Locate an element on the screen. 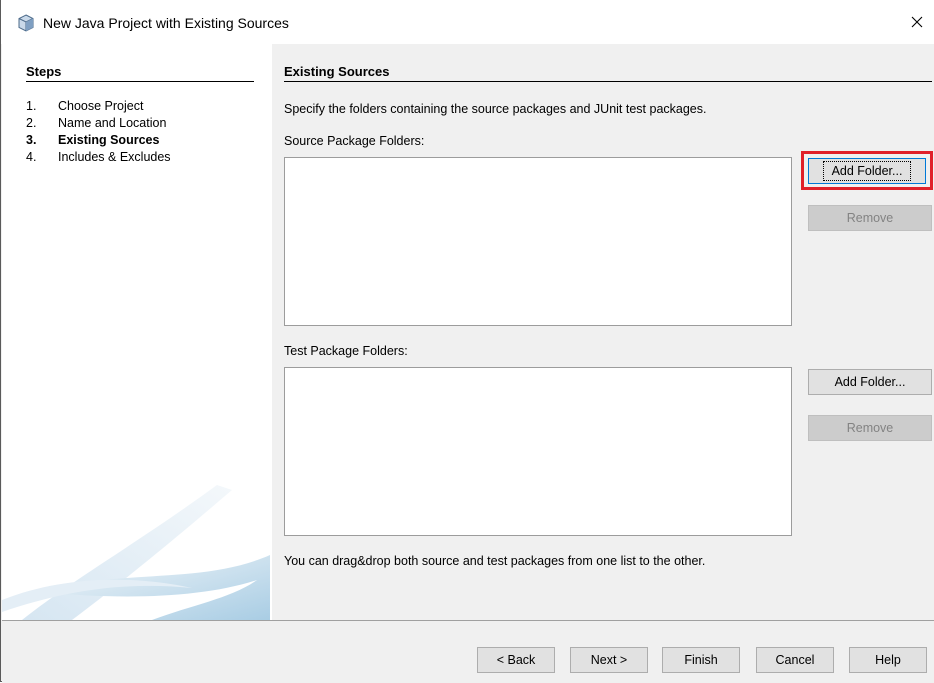  source-remove-button: Remove is located at coordinates (870, 218).